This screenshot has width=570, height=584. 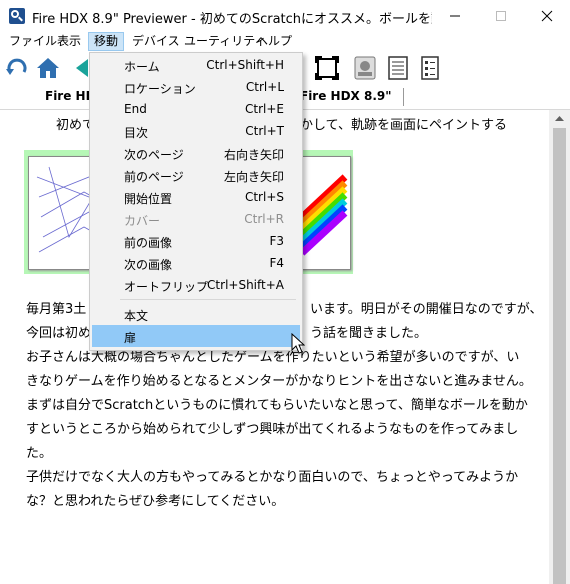 I want to click on maximize-icon, so click(x=501, y=16).